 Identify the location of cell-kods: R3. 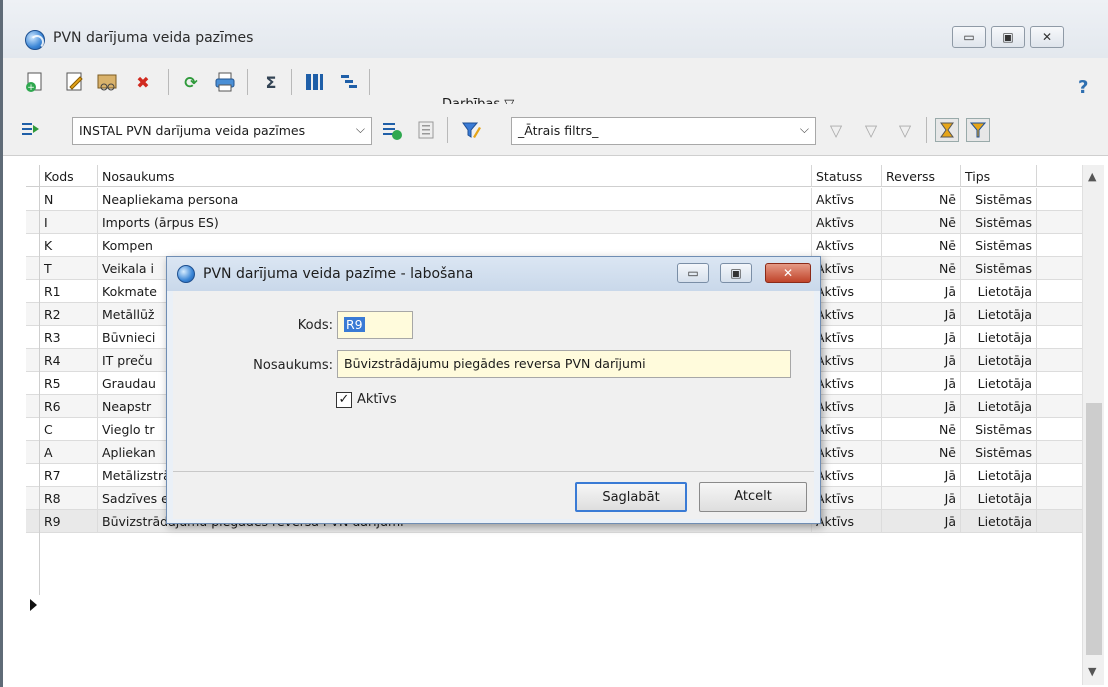
(69, 337).